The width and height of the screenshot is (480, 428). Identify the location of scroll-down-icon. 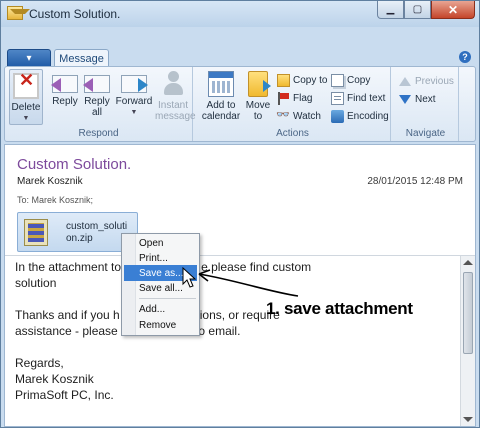
(468, 419).